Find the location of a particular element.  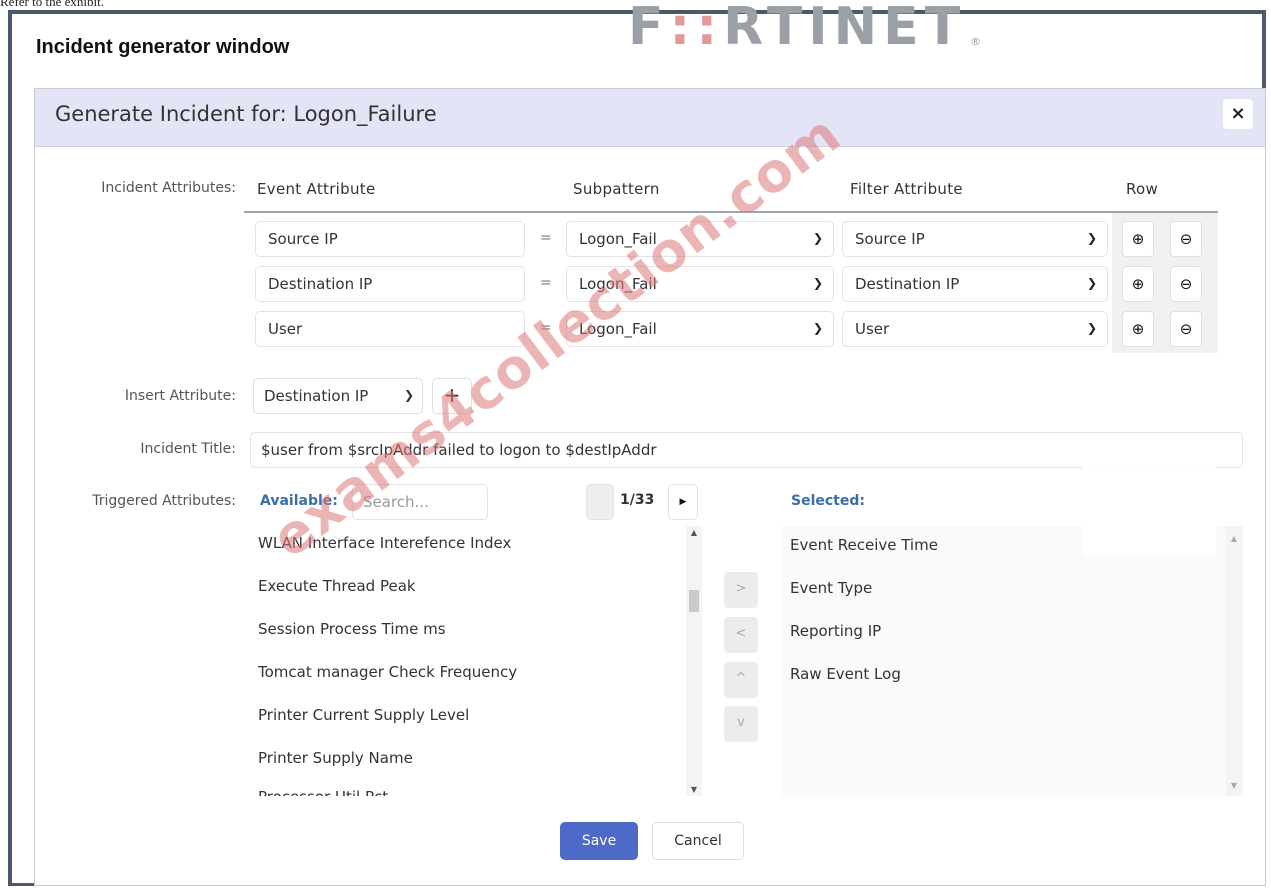

filter-attribute-select: User ❯ is located at coordinates (975, 329).